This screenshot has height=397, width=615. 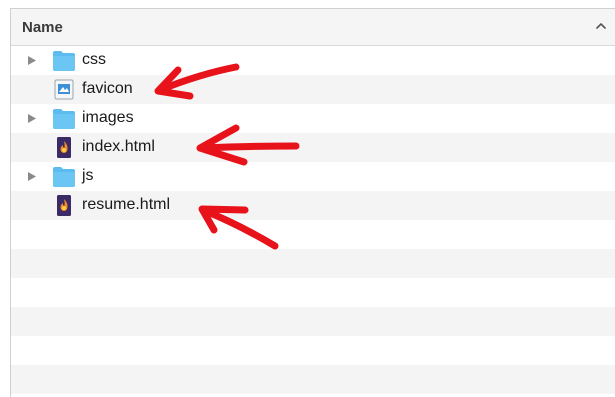 I want to click on list-item-favicon: favicon, so click(x=313, y=89).